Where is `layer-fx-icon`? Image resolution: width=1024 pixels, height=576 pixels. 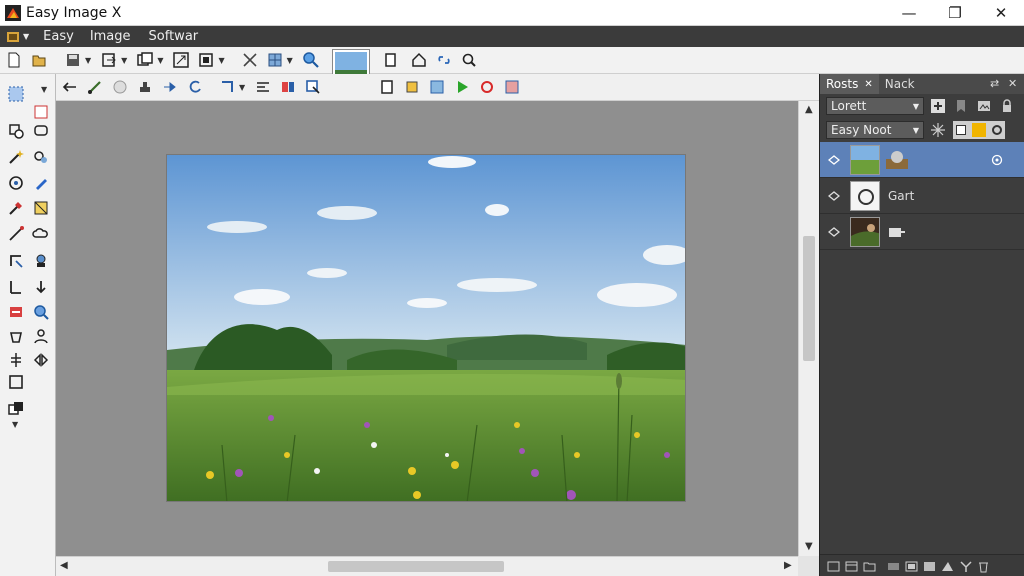
layer-fx-icon is located at coordinates (896, 232).